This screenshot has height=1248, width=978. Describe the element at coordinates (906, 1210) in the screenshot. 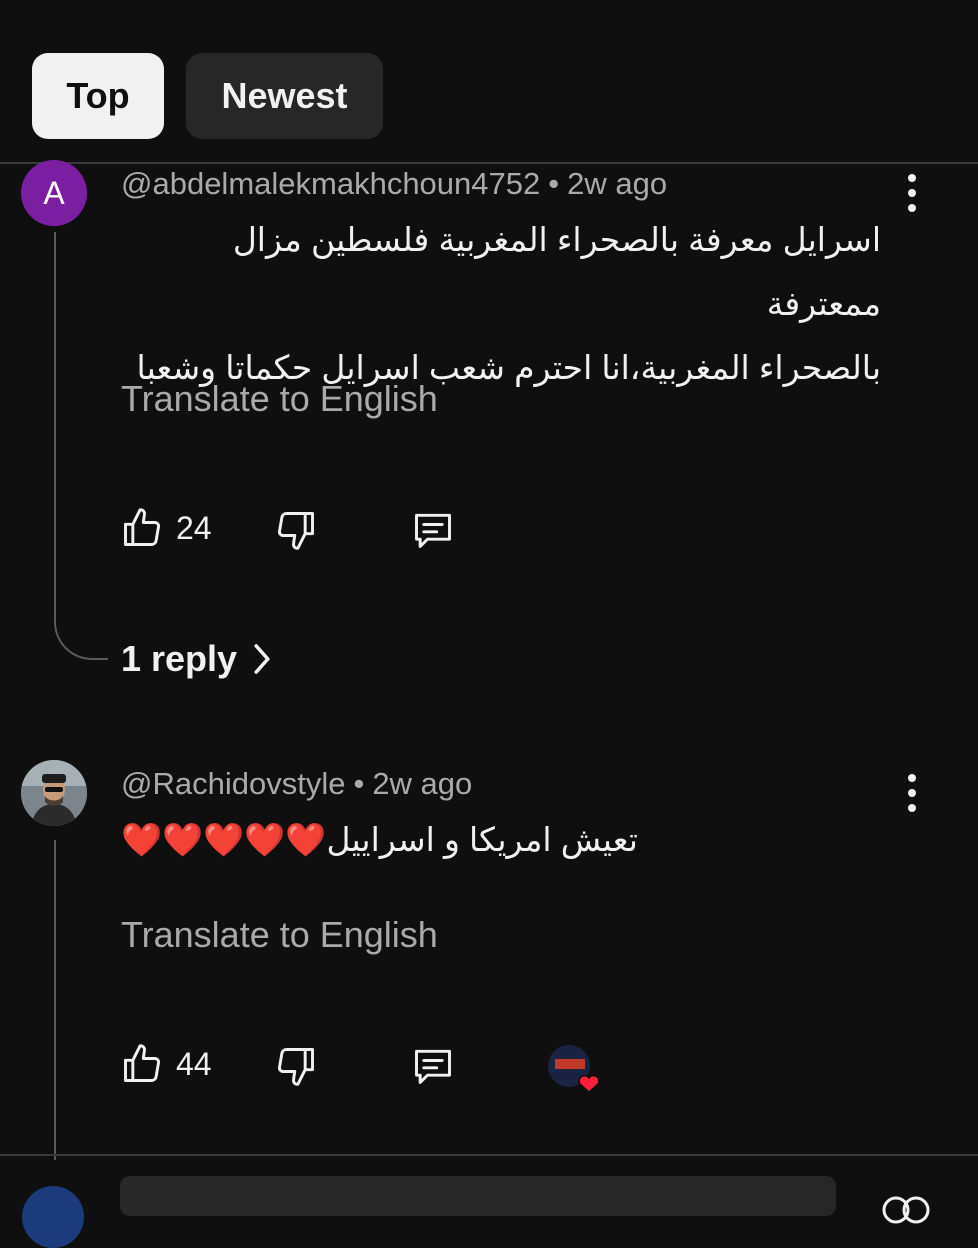

I see `emoji-icon` at that location.